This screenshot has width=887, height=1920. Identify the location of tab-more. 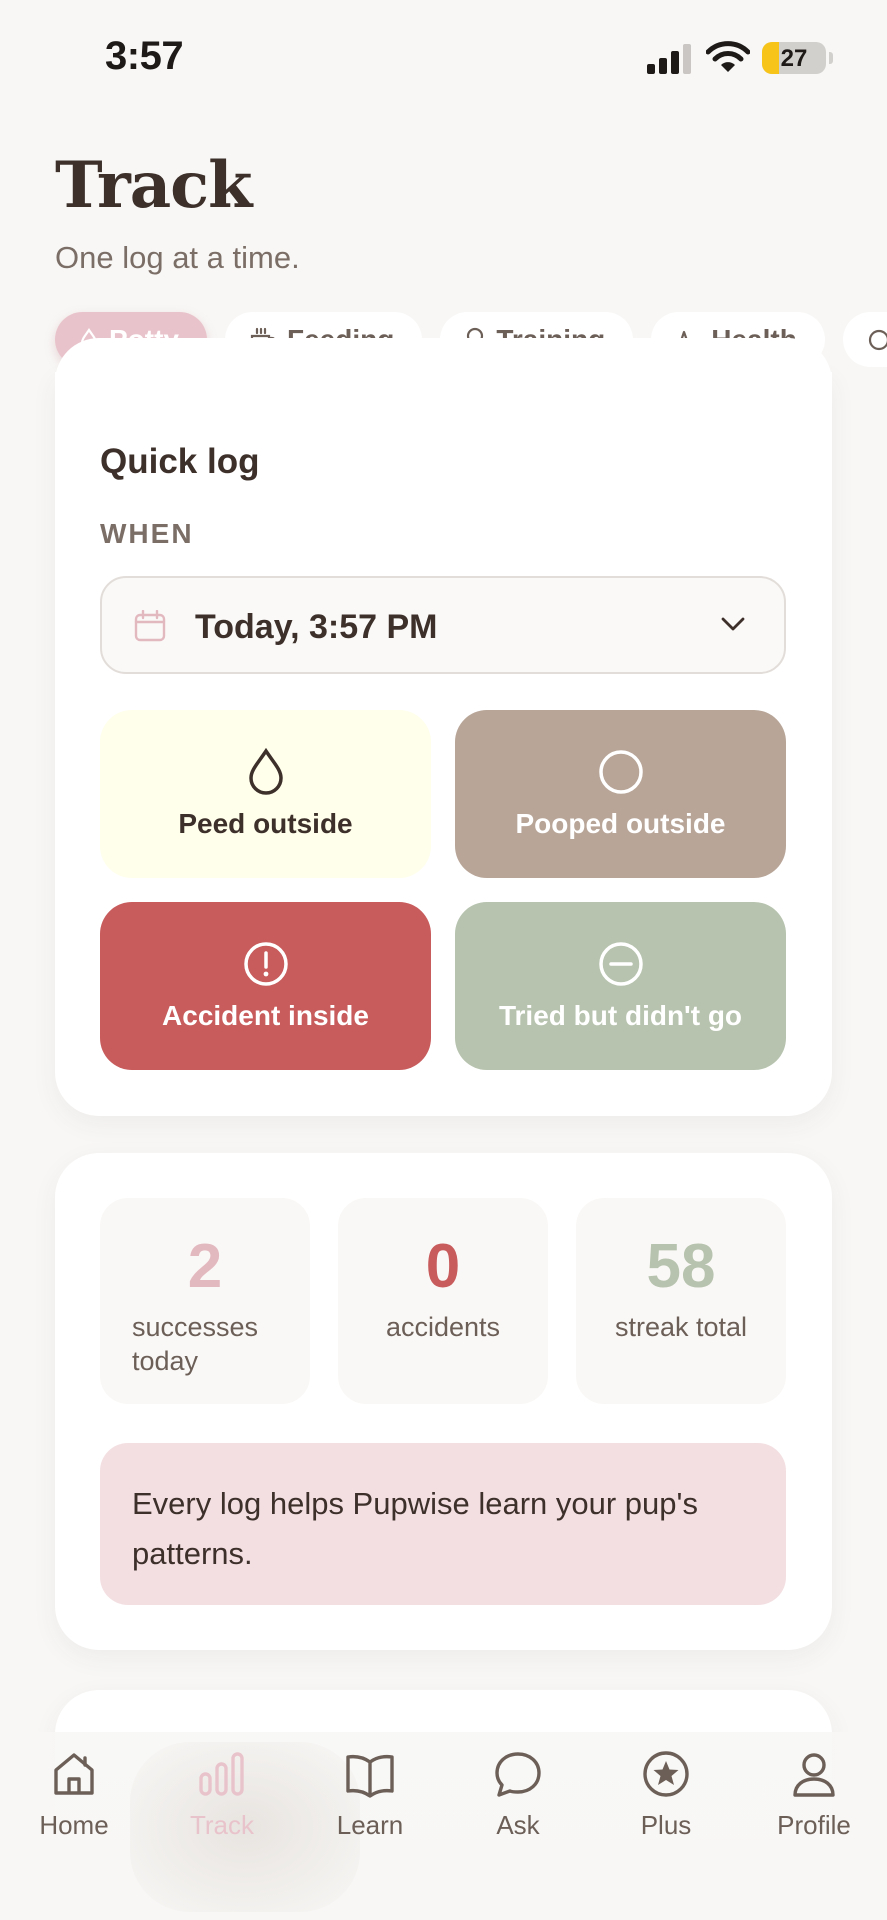
(864, 339).